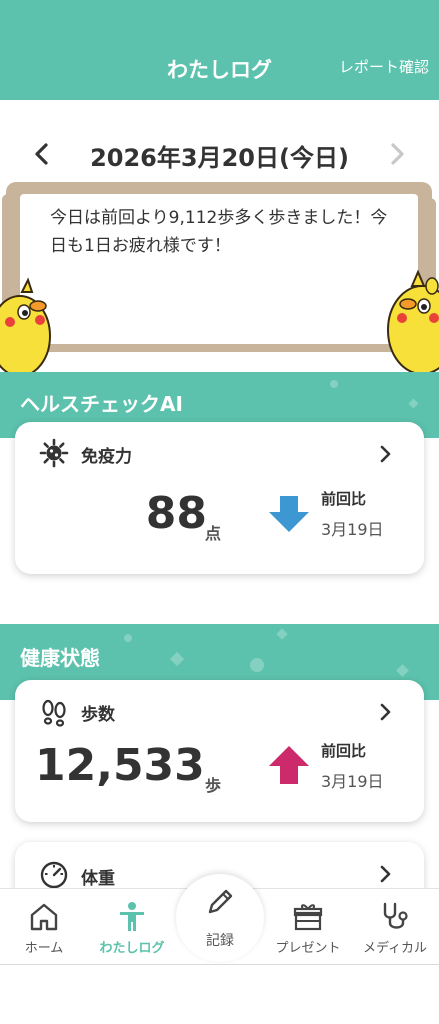 The width and height of the screenshot is (439, 1024). I want to click on tab-medical: メディカル, so click(395, 927).